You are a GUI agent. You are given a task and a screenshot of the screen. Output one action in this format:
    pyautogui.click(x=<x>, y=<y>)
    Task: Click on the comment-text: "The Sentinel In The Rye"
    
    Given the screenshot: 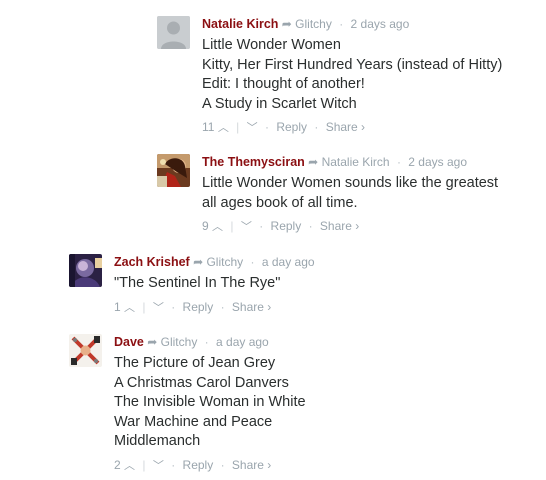 What is the action you would take?
    pyautogui.click(x=324, y=284)
    